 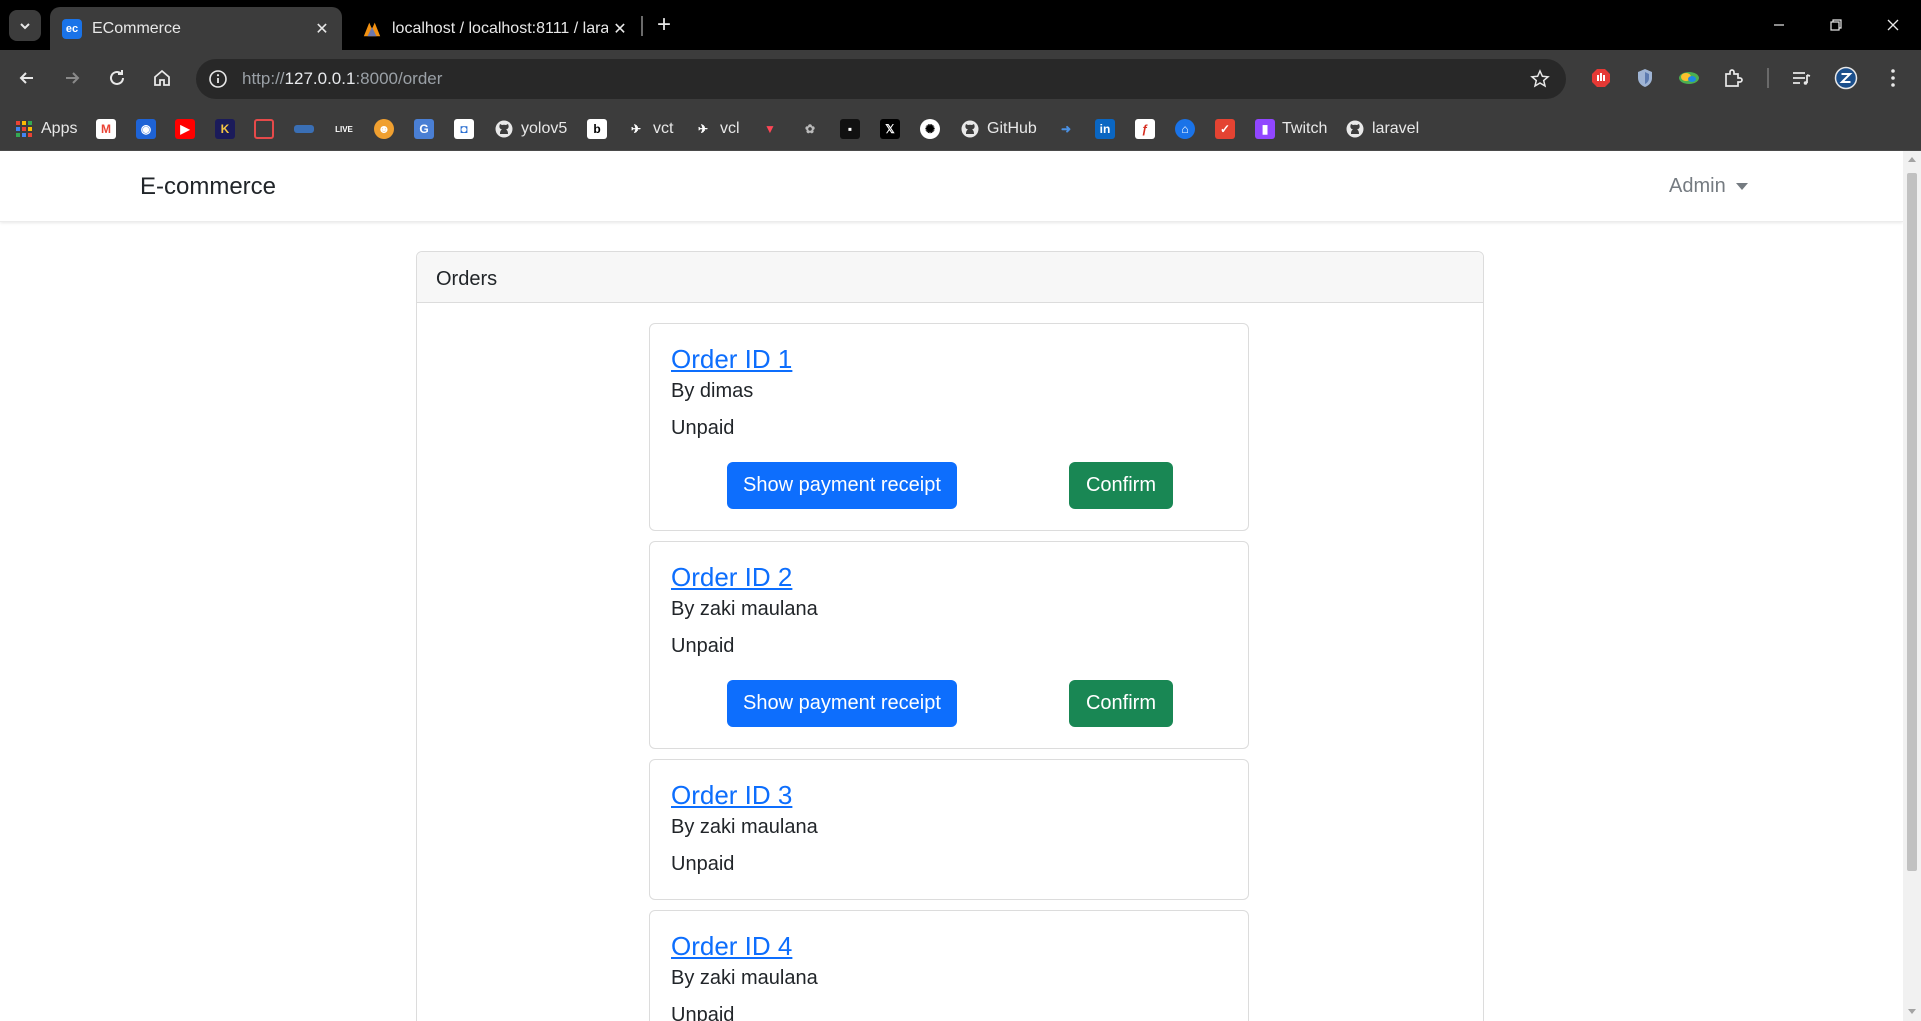 What do you see at coordinates (344, 129) in the screenshot?
I see `bookmark-live: LIVE` at bounding box center [344, 129].